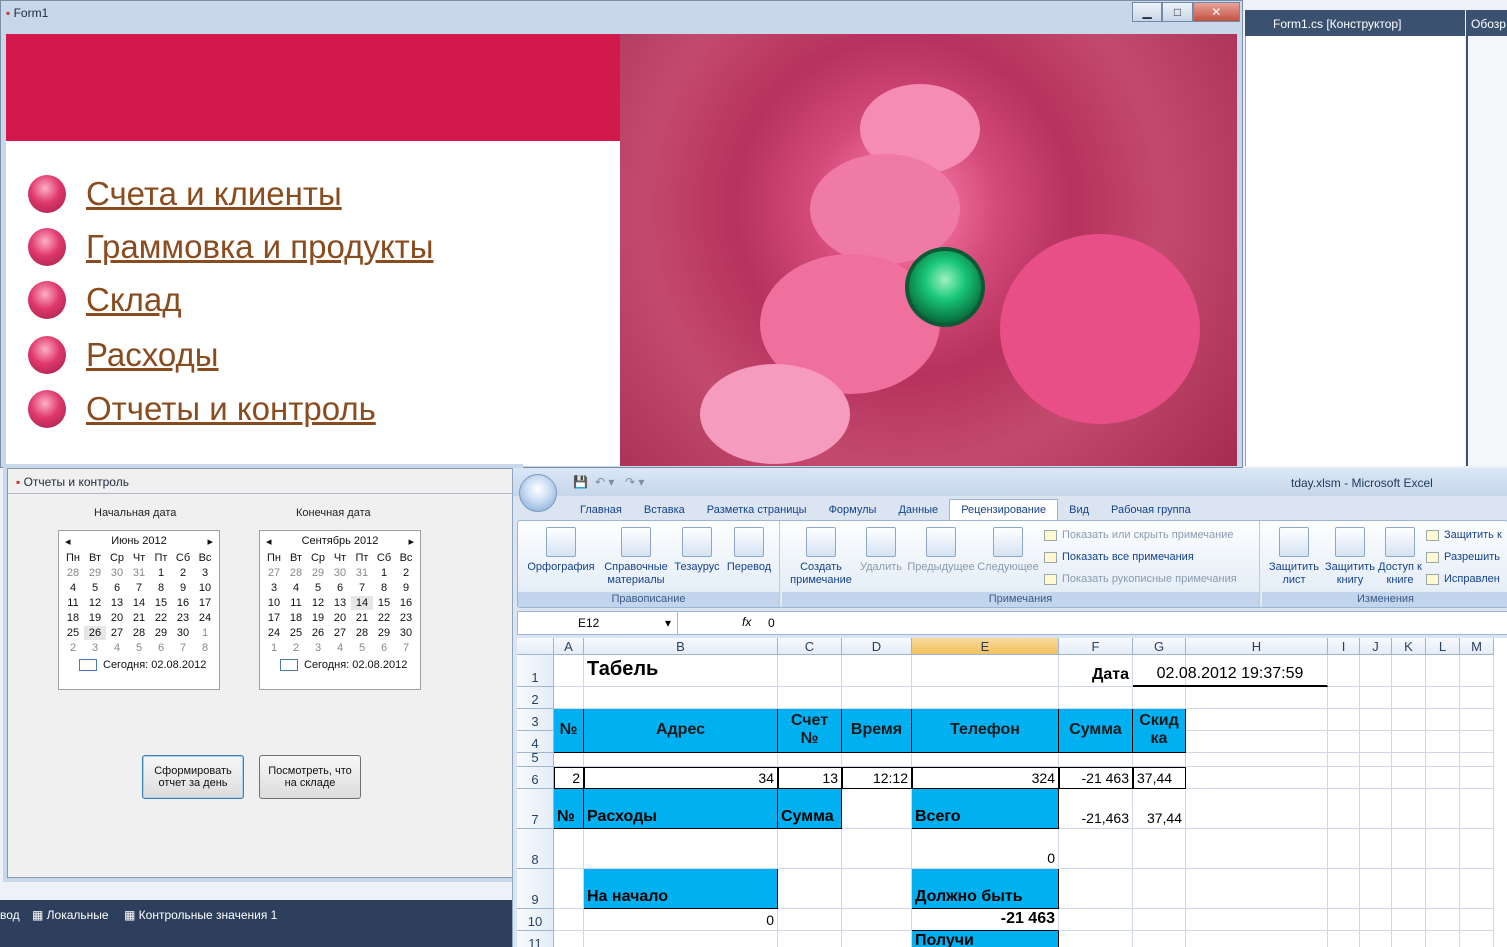 This screenshot has height=947, width=1507. What do you see at coordinates (318, 603) in the screenshot?
I see `calendar-day: 12` at bounding box center [318, 603].